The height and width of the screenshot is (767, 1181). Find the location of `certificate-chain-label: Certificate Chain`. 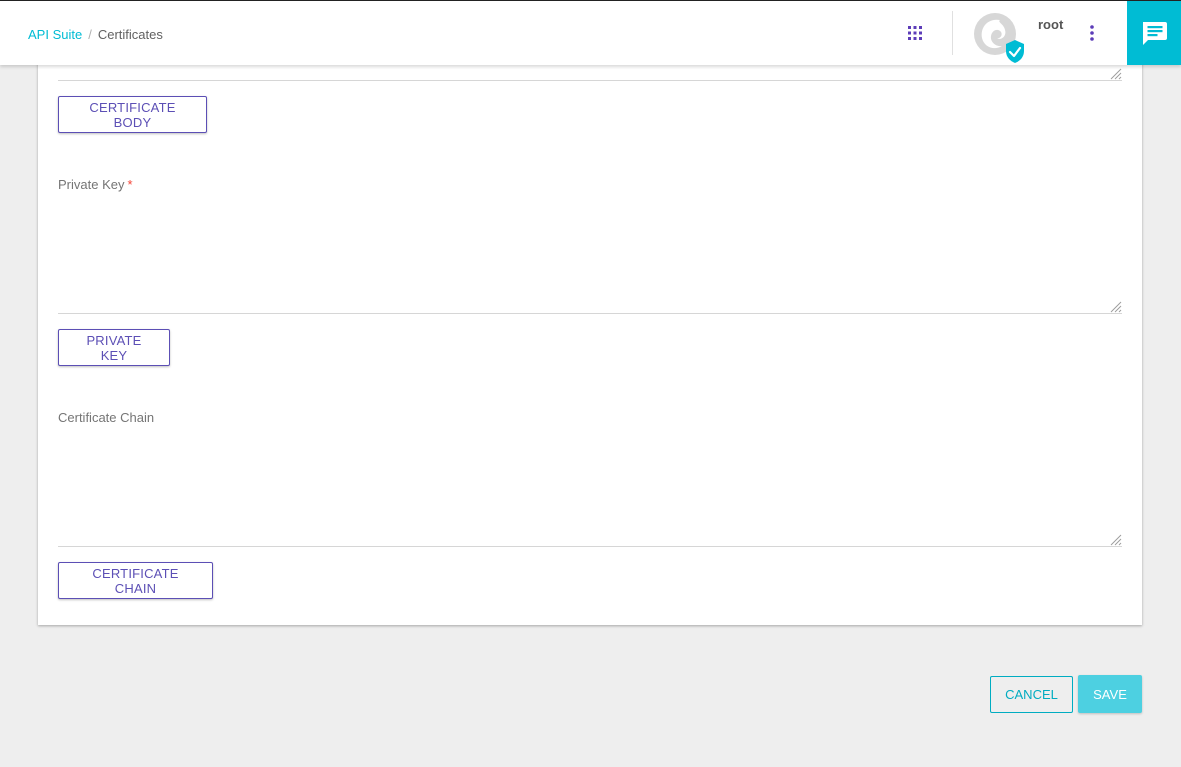

certificate-chain-label: Certificate Chain is located at coordinates (106, 417).